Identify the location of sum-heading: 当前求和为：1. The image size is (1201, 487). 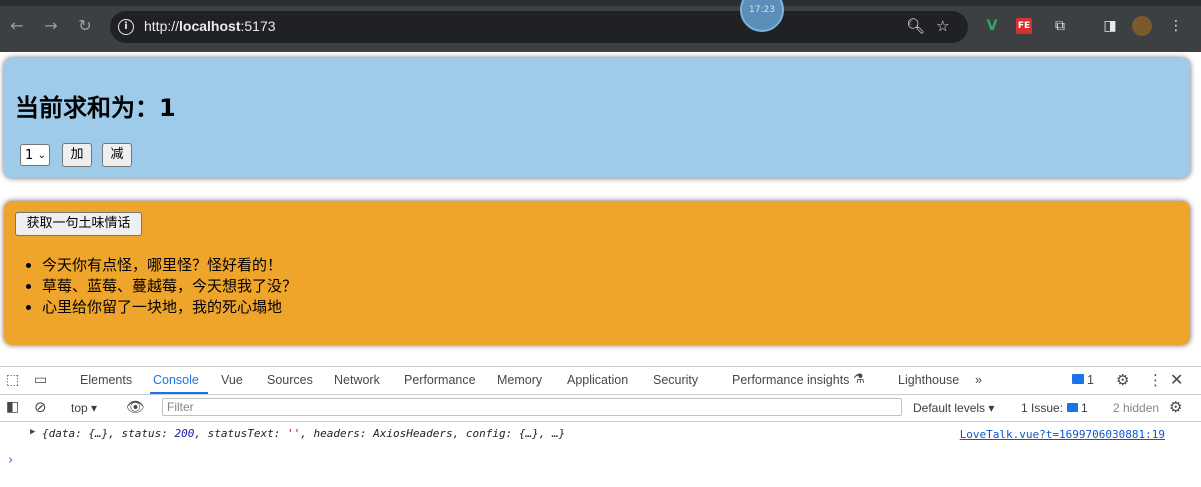
(95, 108).